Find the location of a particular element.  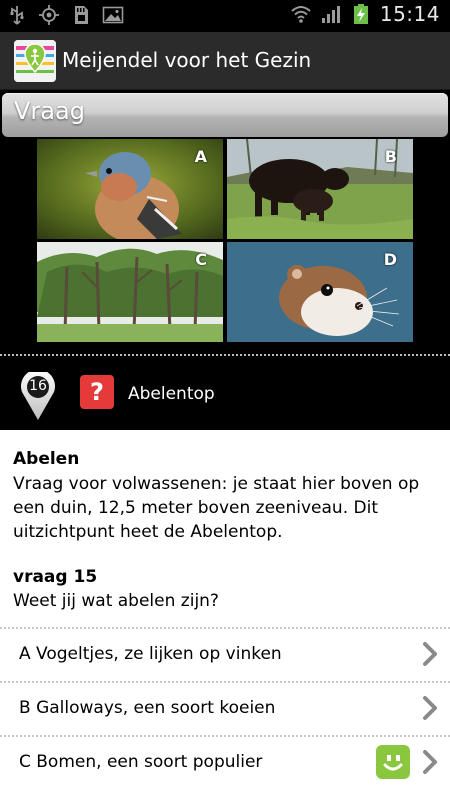

intro-title: Abelen is located at coordinates (46, 459).